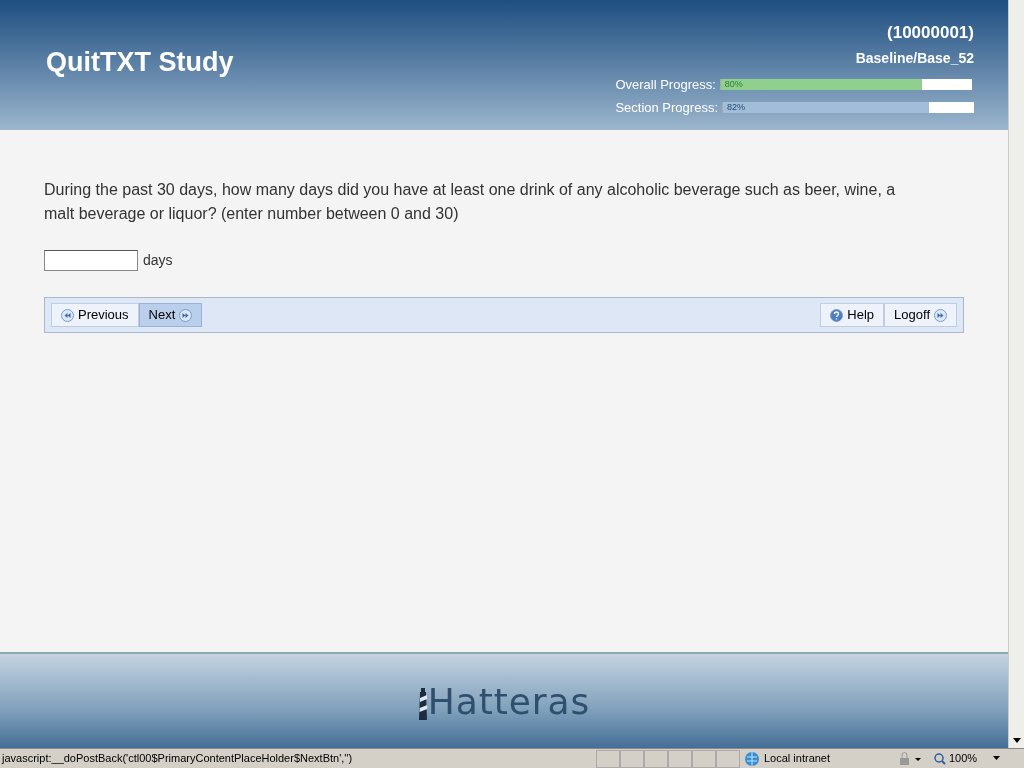 This screenshot has height=768, width=1024. What do you see at coordinates (930, 32) in the screenshot?
I see `participant-id: (10000001)` at bounding box center [930, 32].